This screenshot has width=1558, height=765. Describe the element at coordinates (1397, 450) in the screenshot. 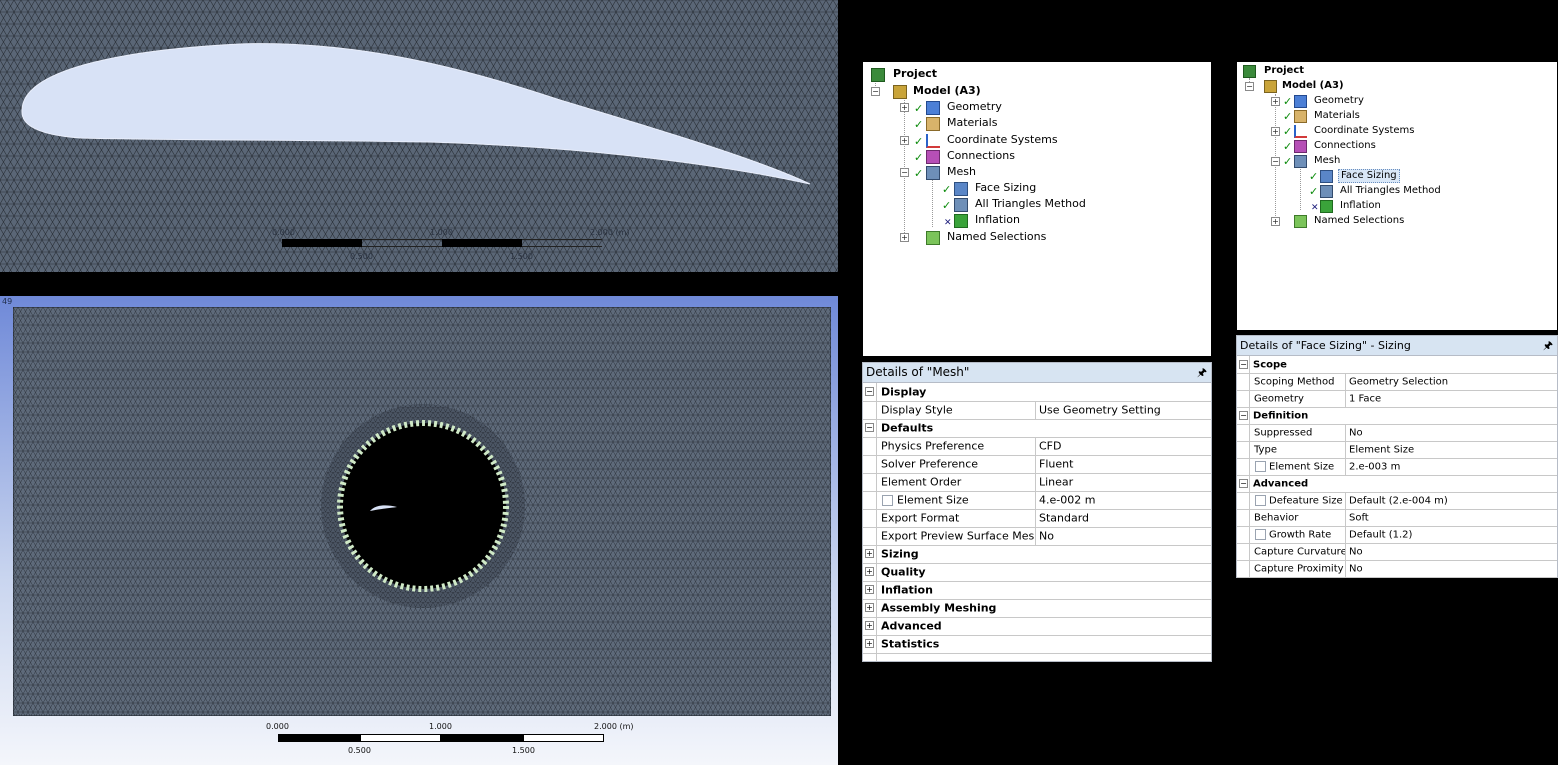

I see `prop-type: Type Element Size` at that location.